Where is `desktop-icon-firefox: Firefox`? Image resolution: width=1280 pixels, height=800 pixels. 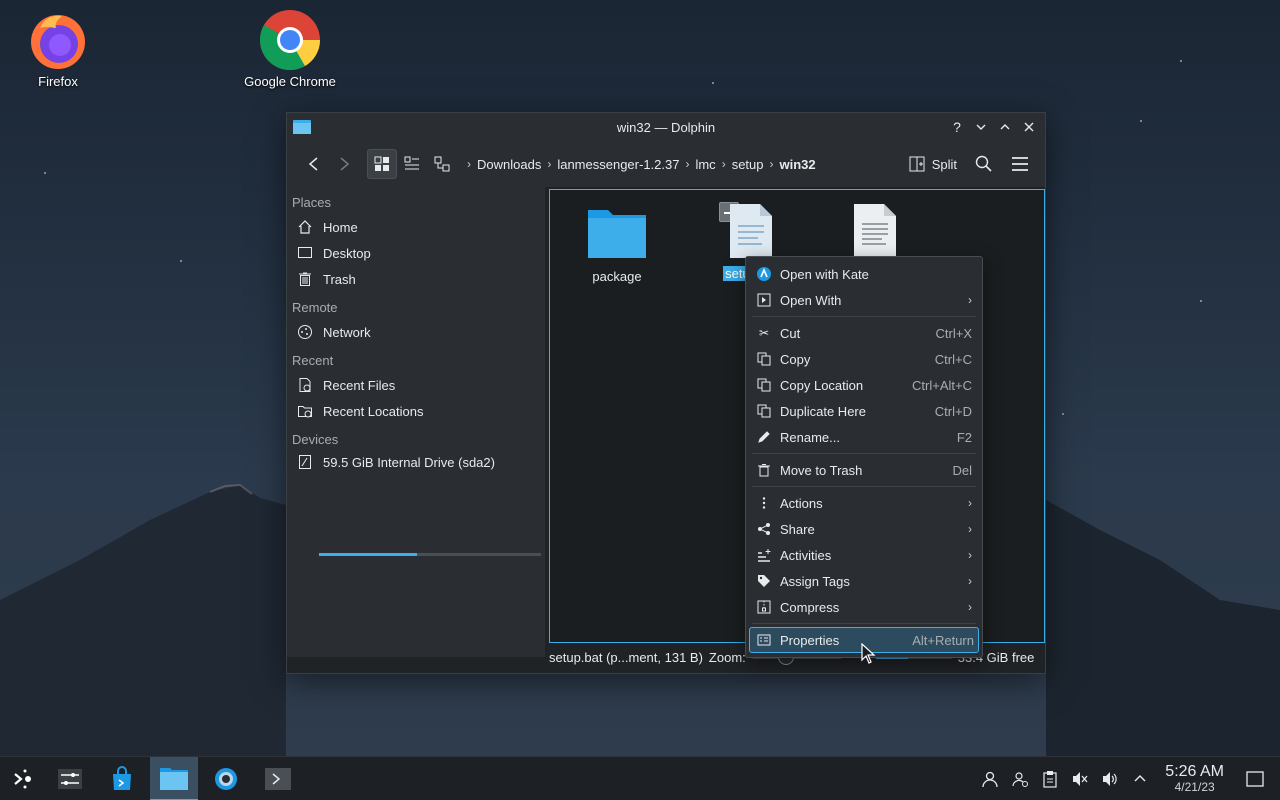
desktop-icon-firefox: Firefox is located at coordinates (58, 48).